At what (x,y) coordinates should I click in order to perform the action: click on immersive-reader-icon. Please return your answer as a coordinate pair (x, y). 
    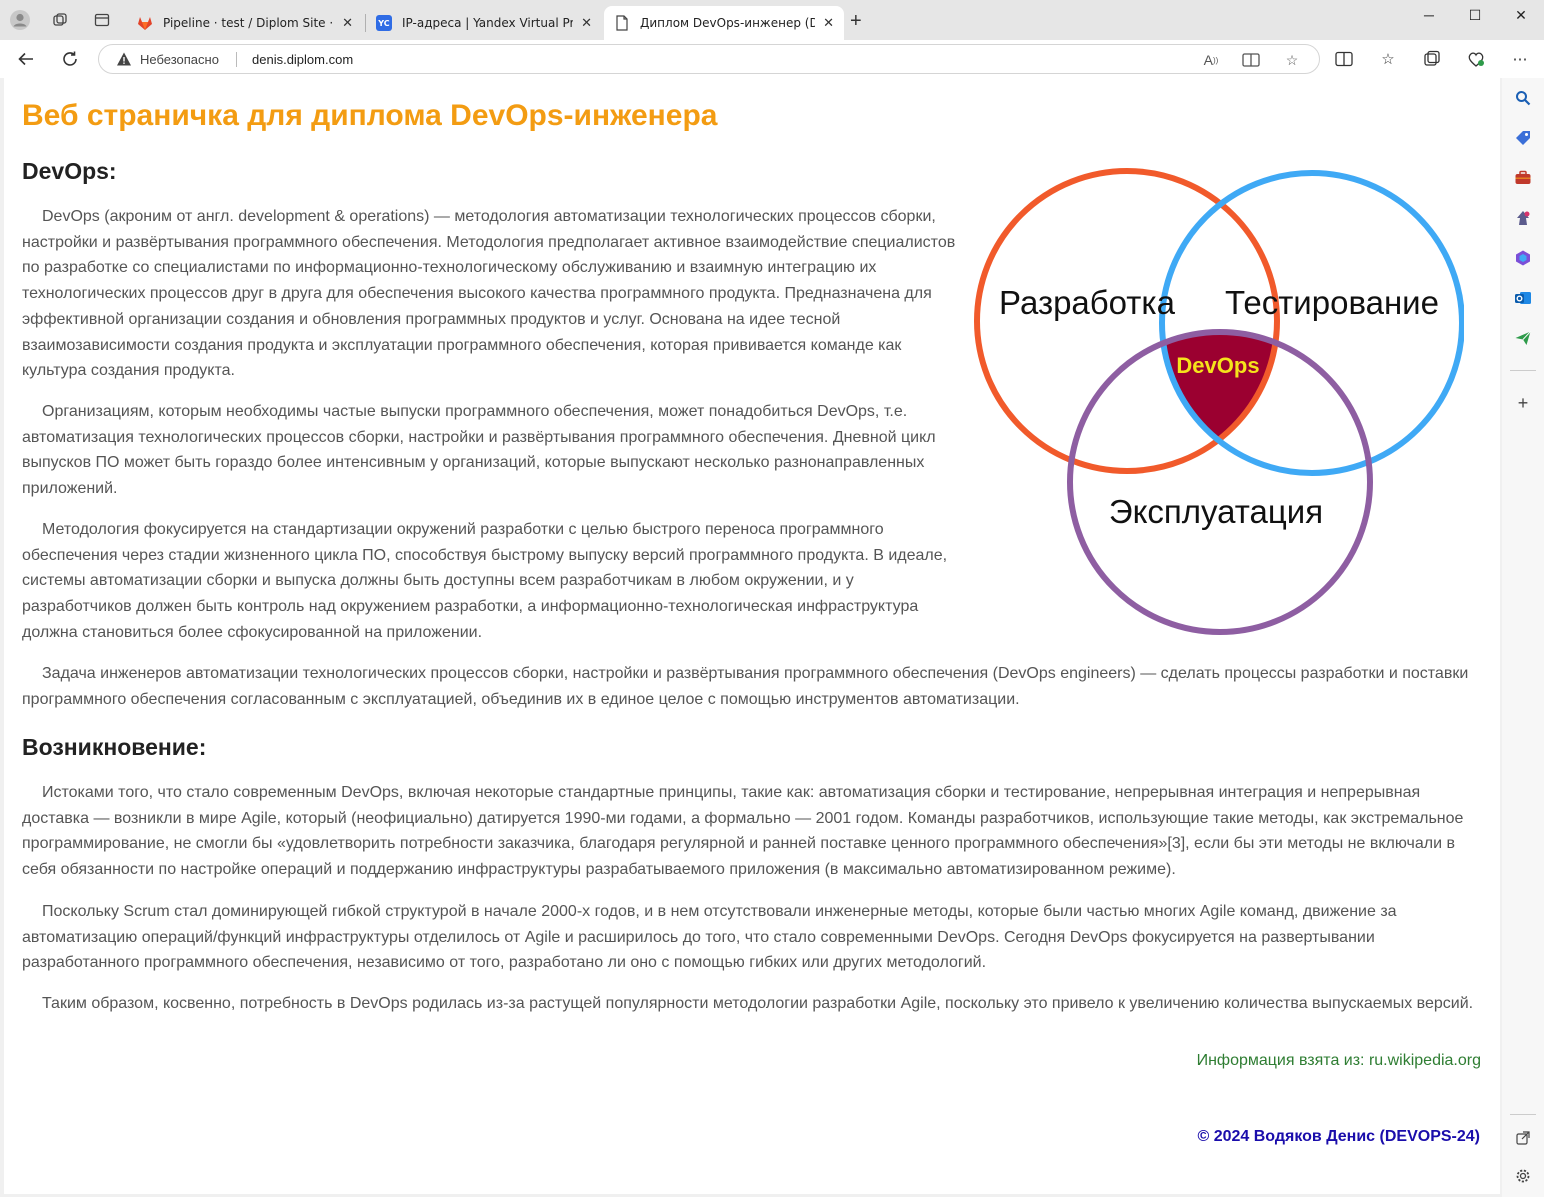
    Looking at the image, I should click on (1251, 60).